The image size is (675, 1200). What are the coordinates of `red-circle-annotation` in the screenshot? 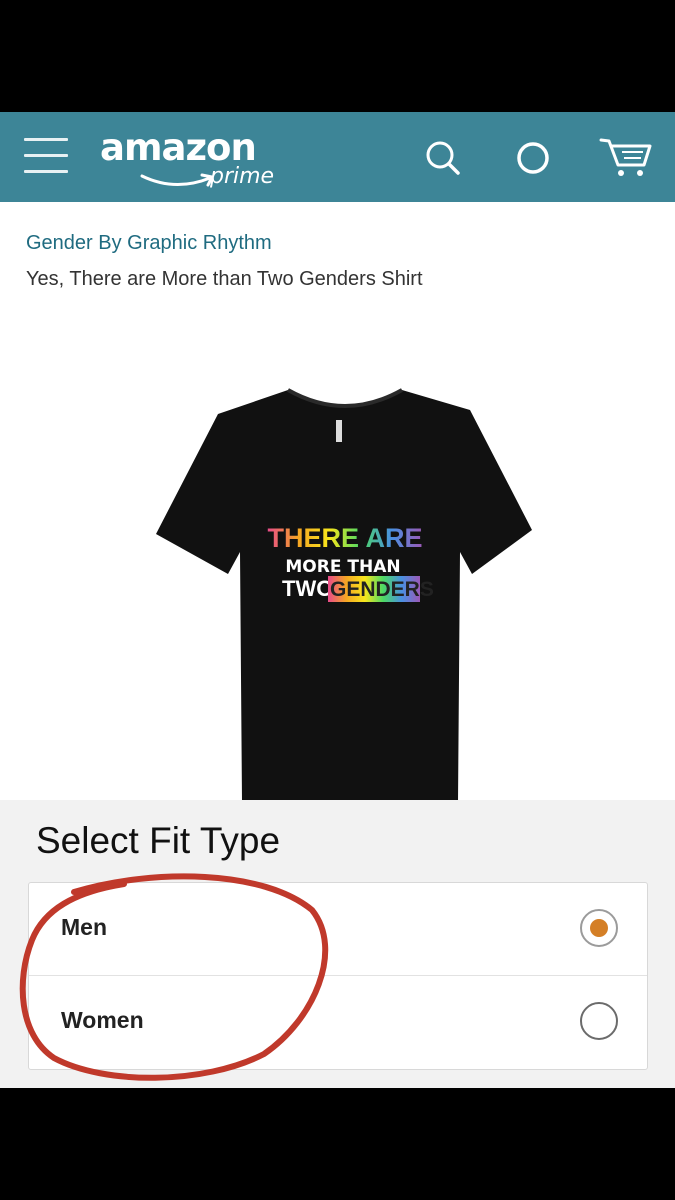 It's located at (174, 977).